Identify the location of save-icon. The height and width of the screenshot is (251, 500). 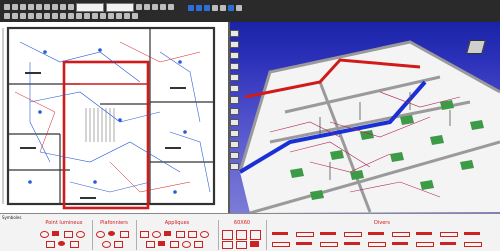
(15, 7).